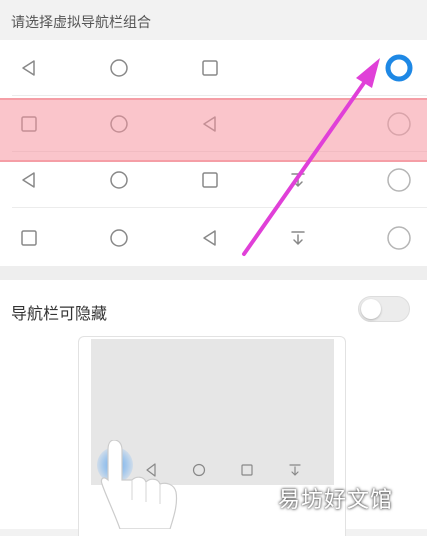 This screenshot has height=536, width=427. What do you see at coordinates (298, 238) in the screenshot?
I see `notification-icon` at bounding box center [298, 238].